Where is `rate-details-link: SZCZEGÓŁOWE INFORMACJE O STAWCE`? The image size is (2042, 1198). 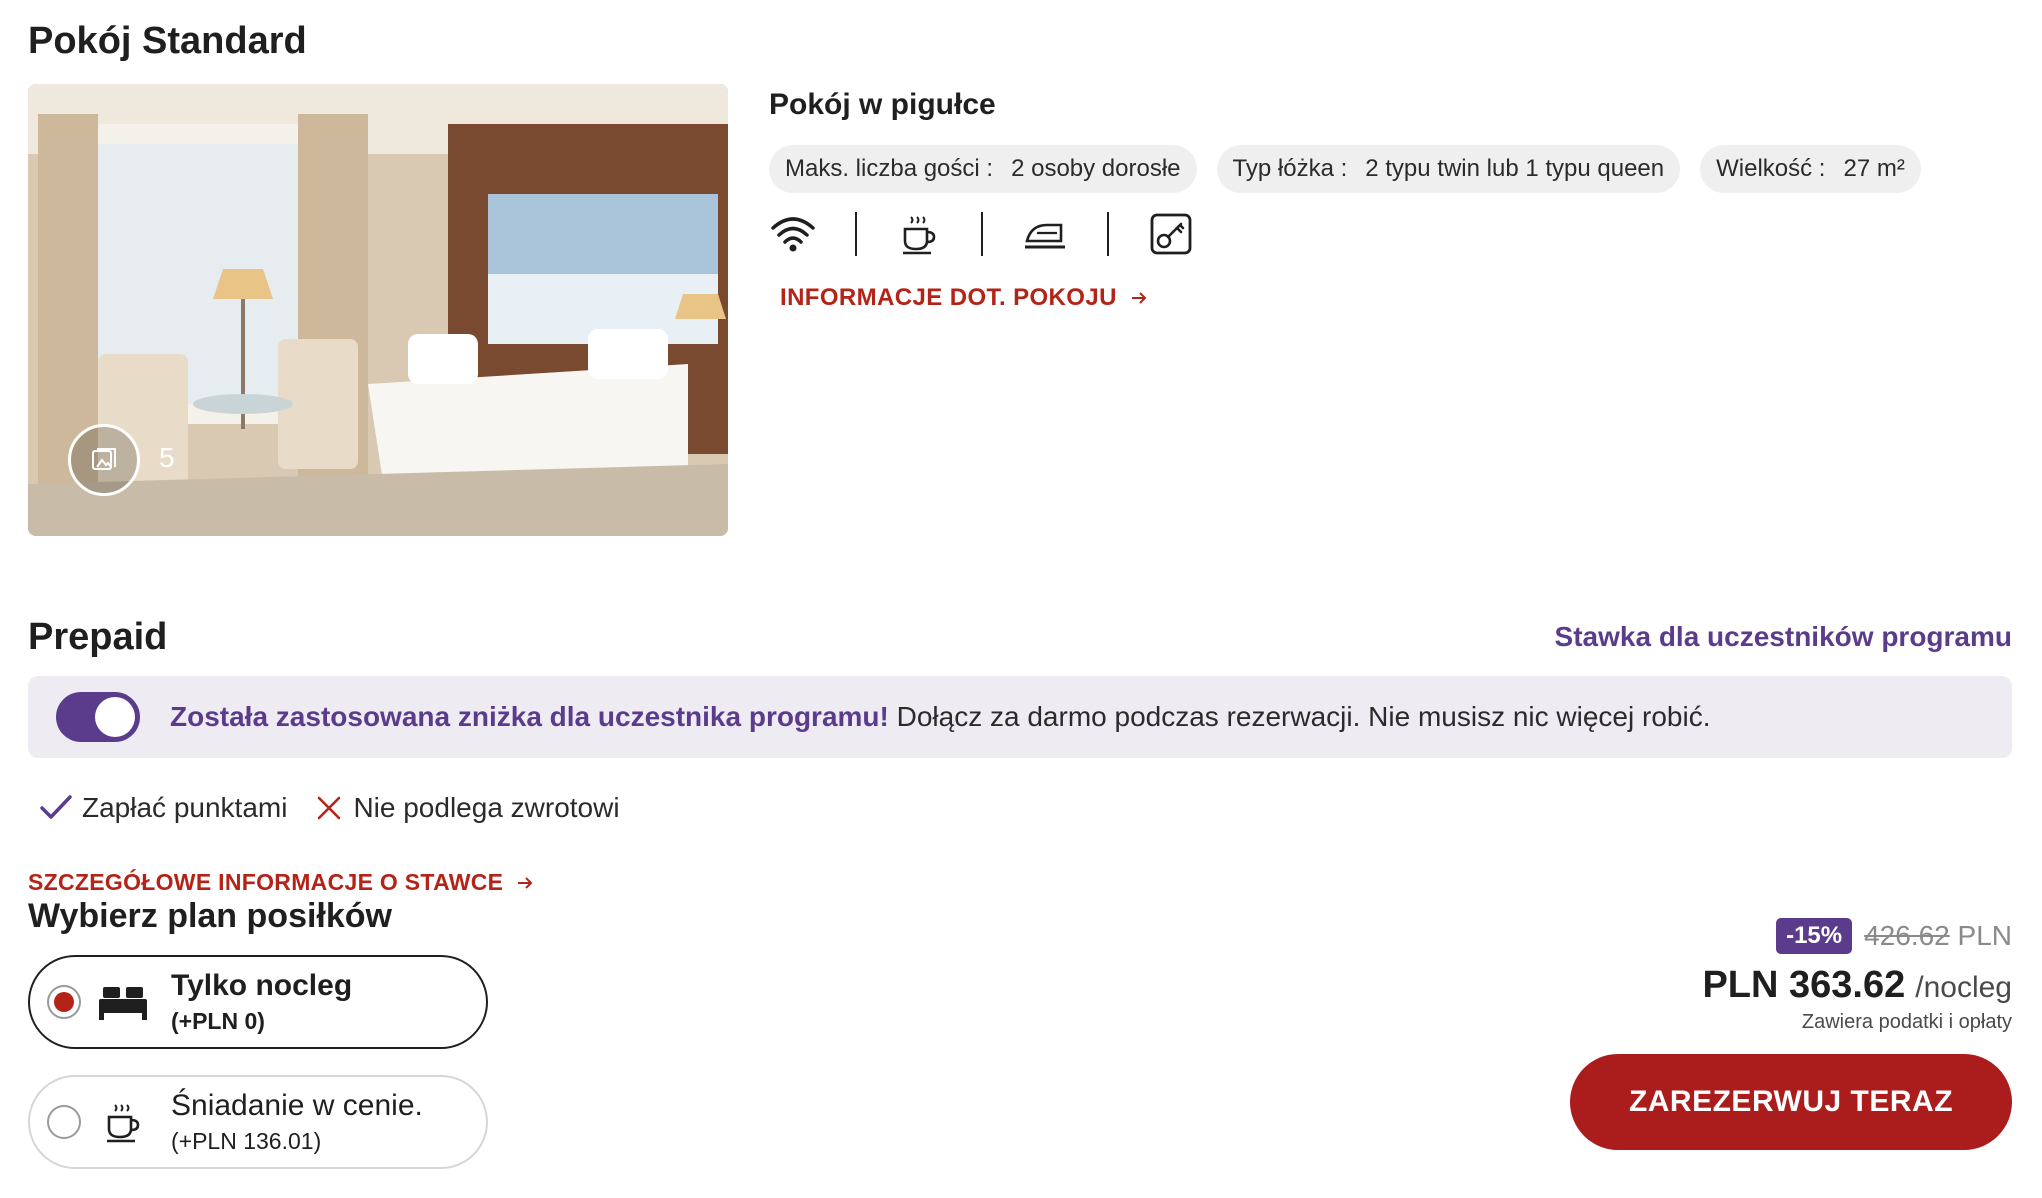 rate-details-link: SZCZEGÓŁOWE INFORMACJE O STAWCE is located at coordinates (280, 882).